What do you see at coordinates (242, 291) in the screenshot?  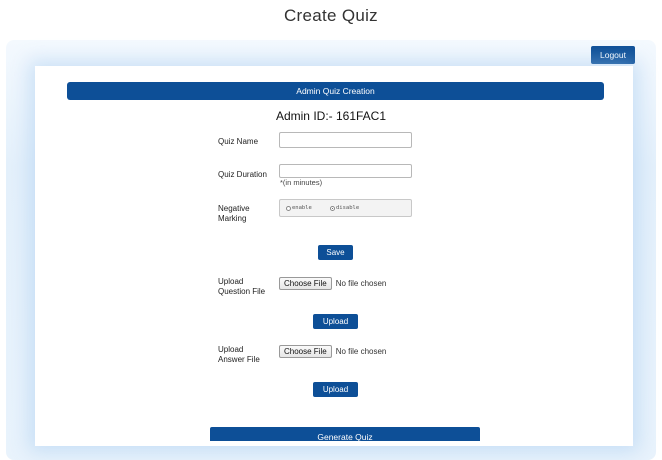 I see `upload-question-label-line-2: Question File` at bounding box center [242, 291].